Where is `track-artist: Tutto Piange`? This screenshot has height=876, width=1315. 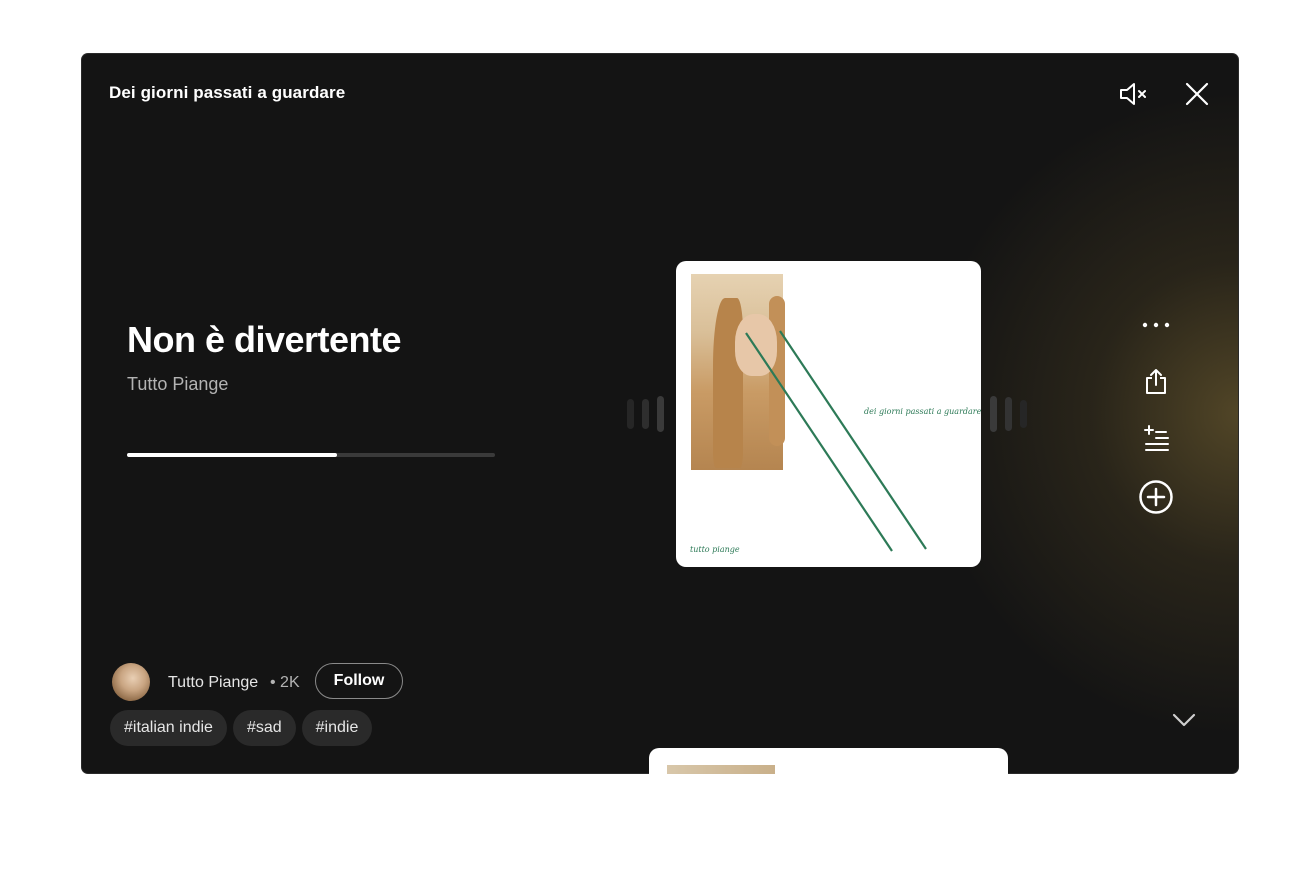 track-artist: Tutto Piange is located at coordinates (177, 384).